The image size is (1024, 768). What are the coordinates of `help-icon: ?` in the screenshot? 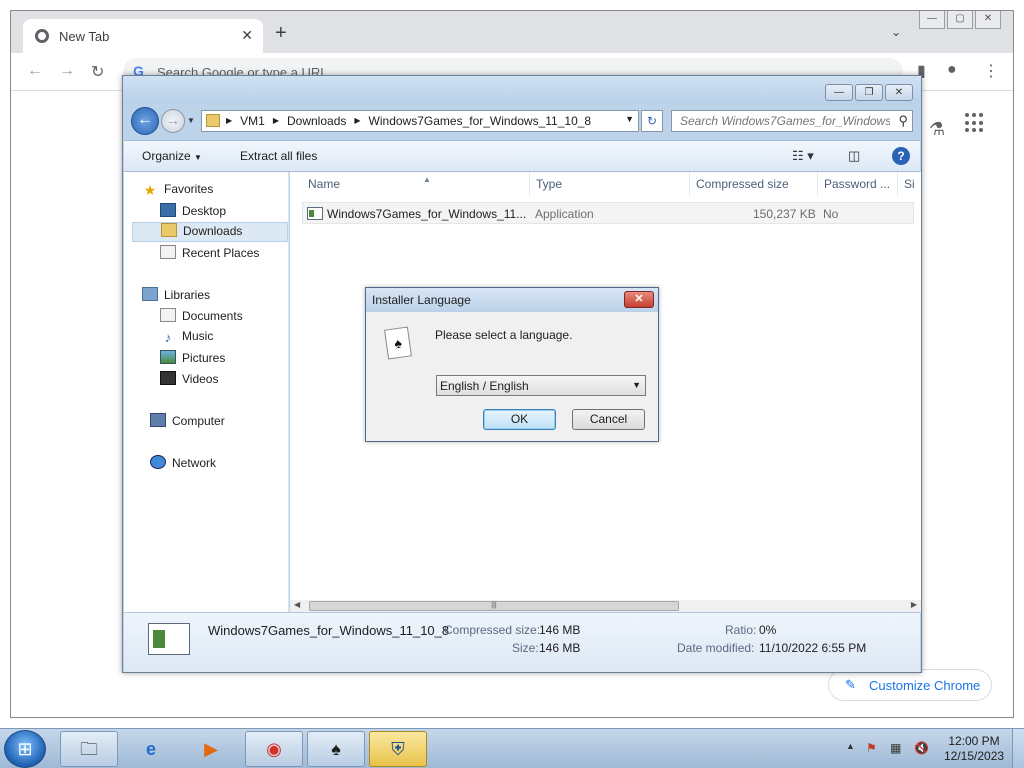 It's located at (901, 156).